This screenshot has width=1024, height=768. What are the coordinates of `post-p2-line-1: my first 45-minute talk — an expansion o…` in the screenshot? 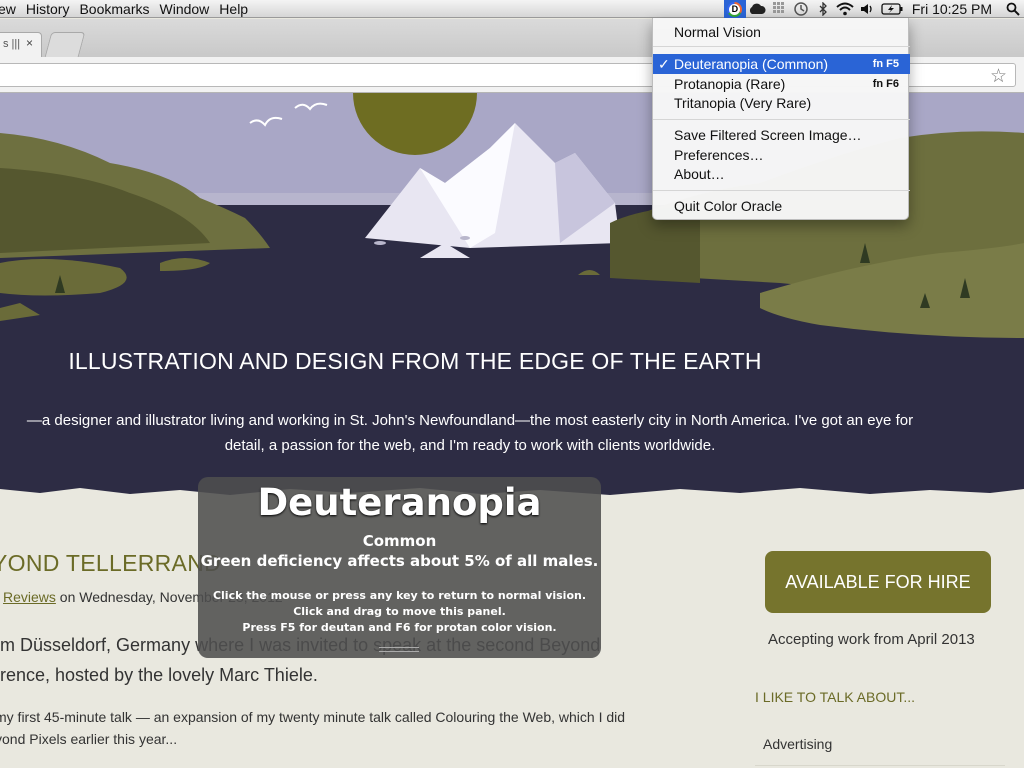 It's located at (313, 717).